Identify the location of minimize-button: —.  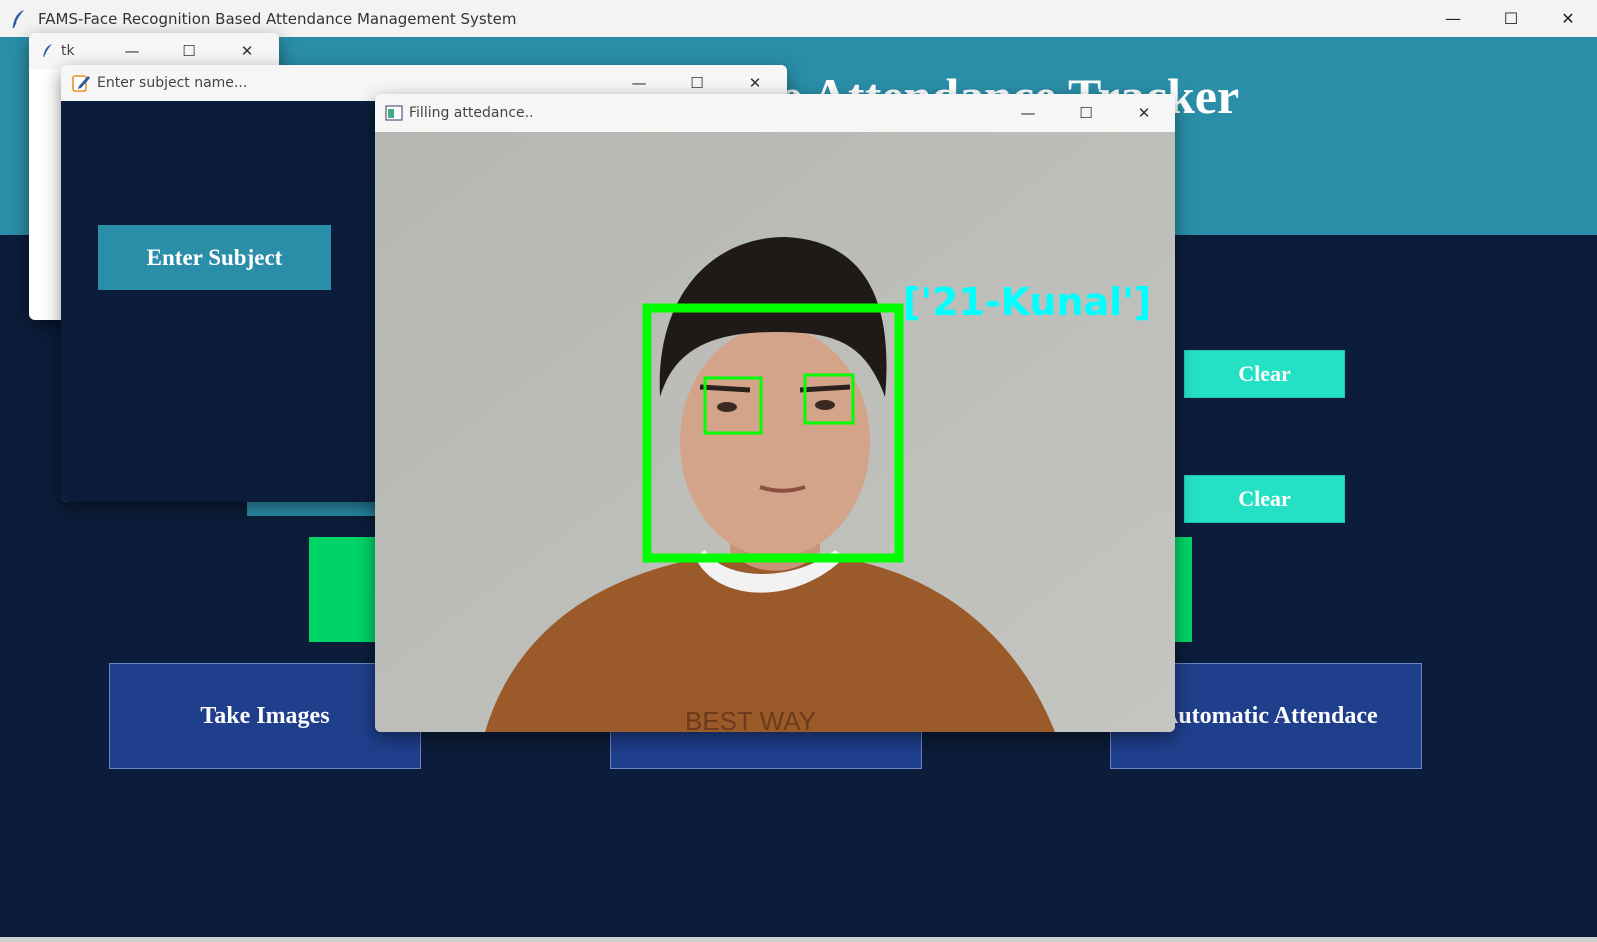
(1453, 18).